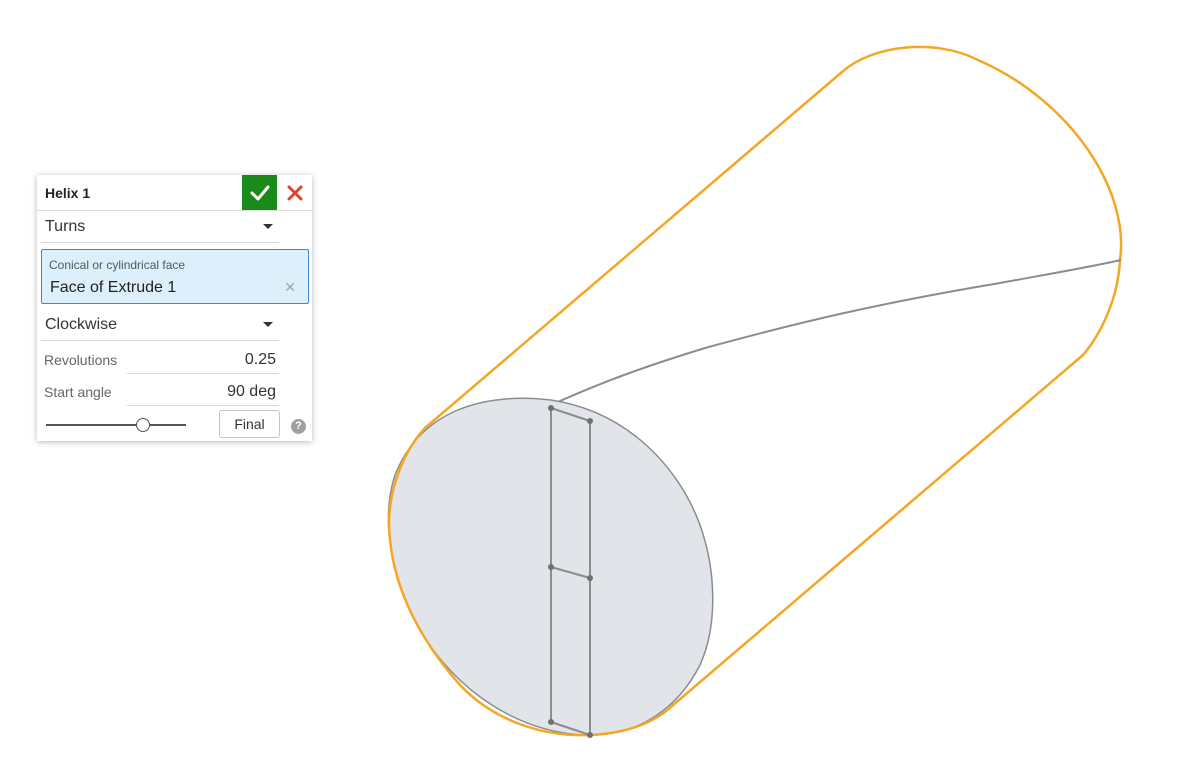 The width and height of the screenshot is (1204, 761). I want to click on helix-type-dropdown: Turns, so click(160, 227).